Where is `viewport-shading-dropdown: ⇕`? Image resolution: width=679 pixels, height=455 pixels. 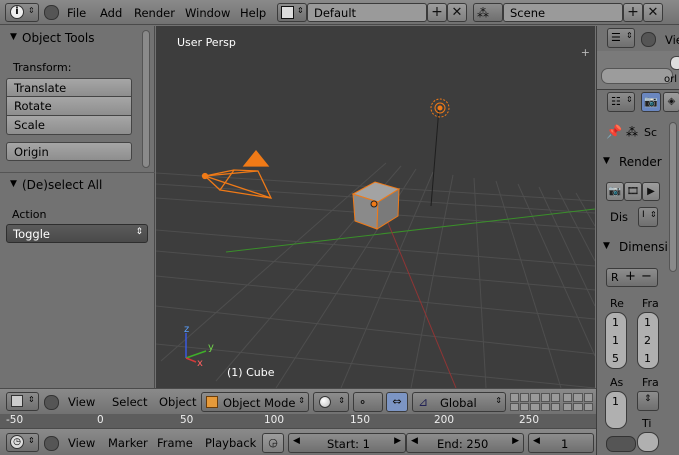
viewport-shading-dropdown: ⇕ is located at coordinates (331, 402).